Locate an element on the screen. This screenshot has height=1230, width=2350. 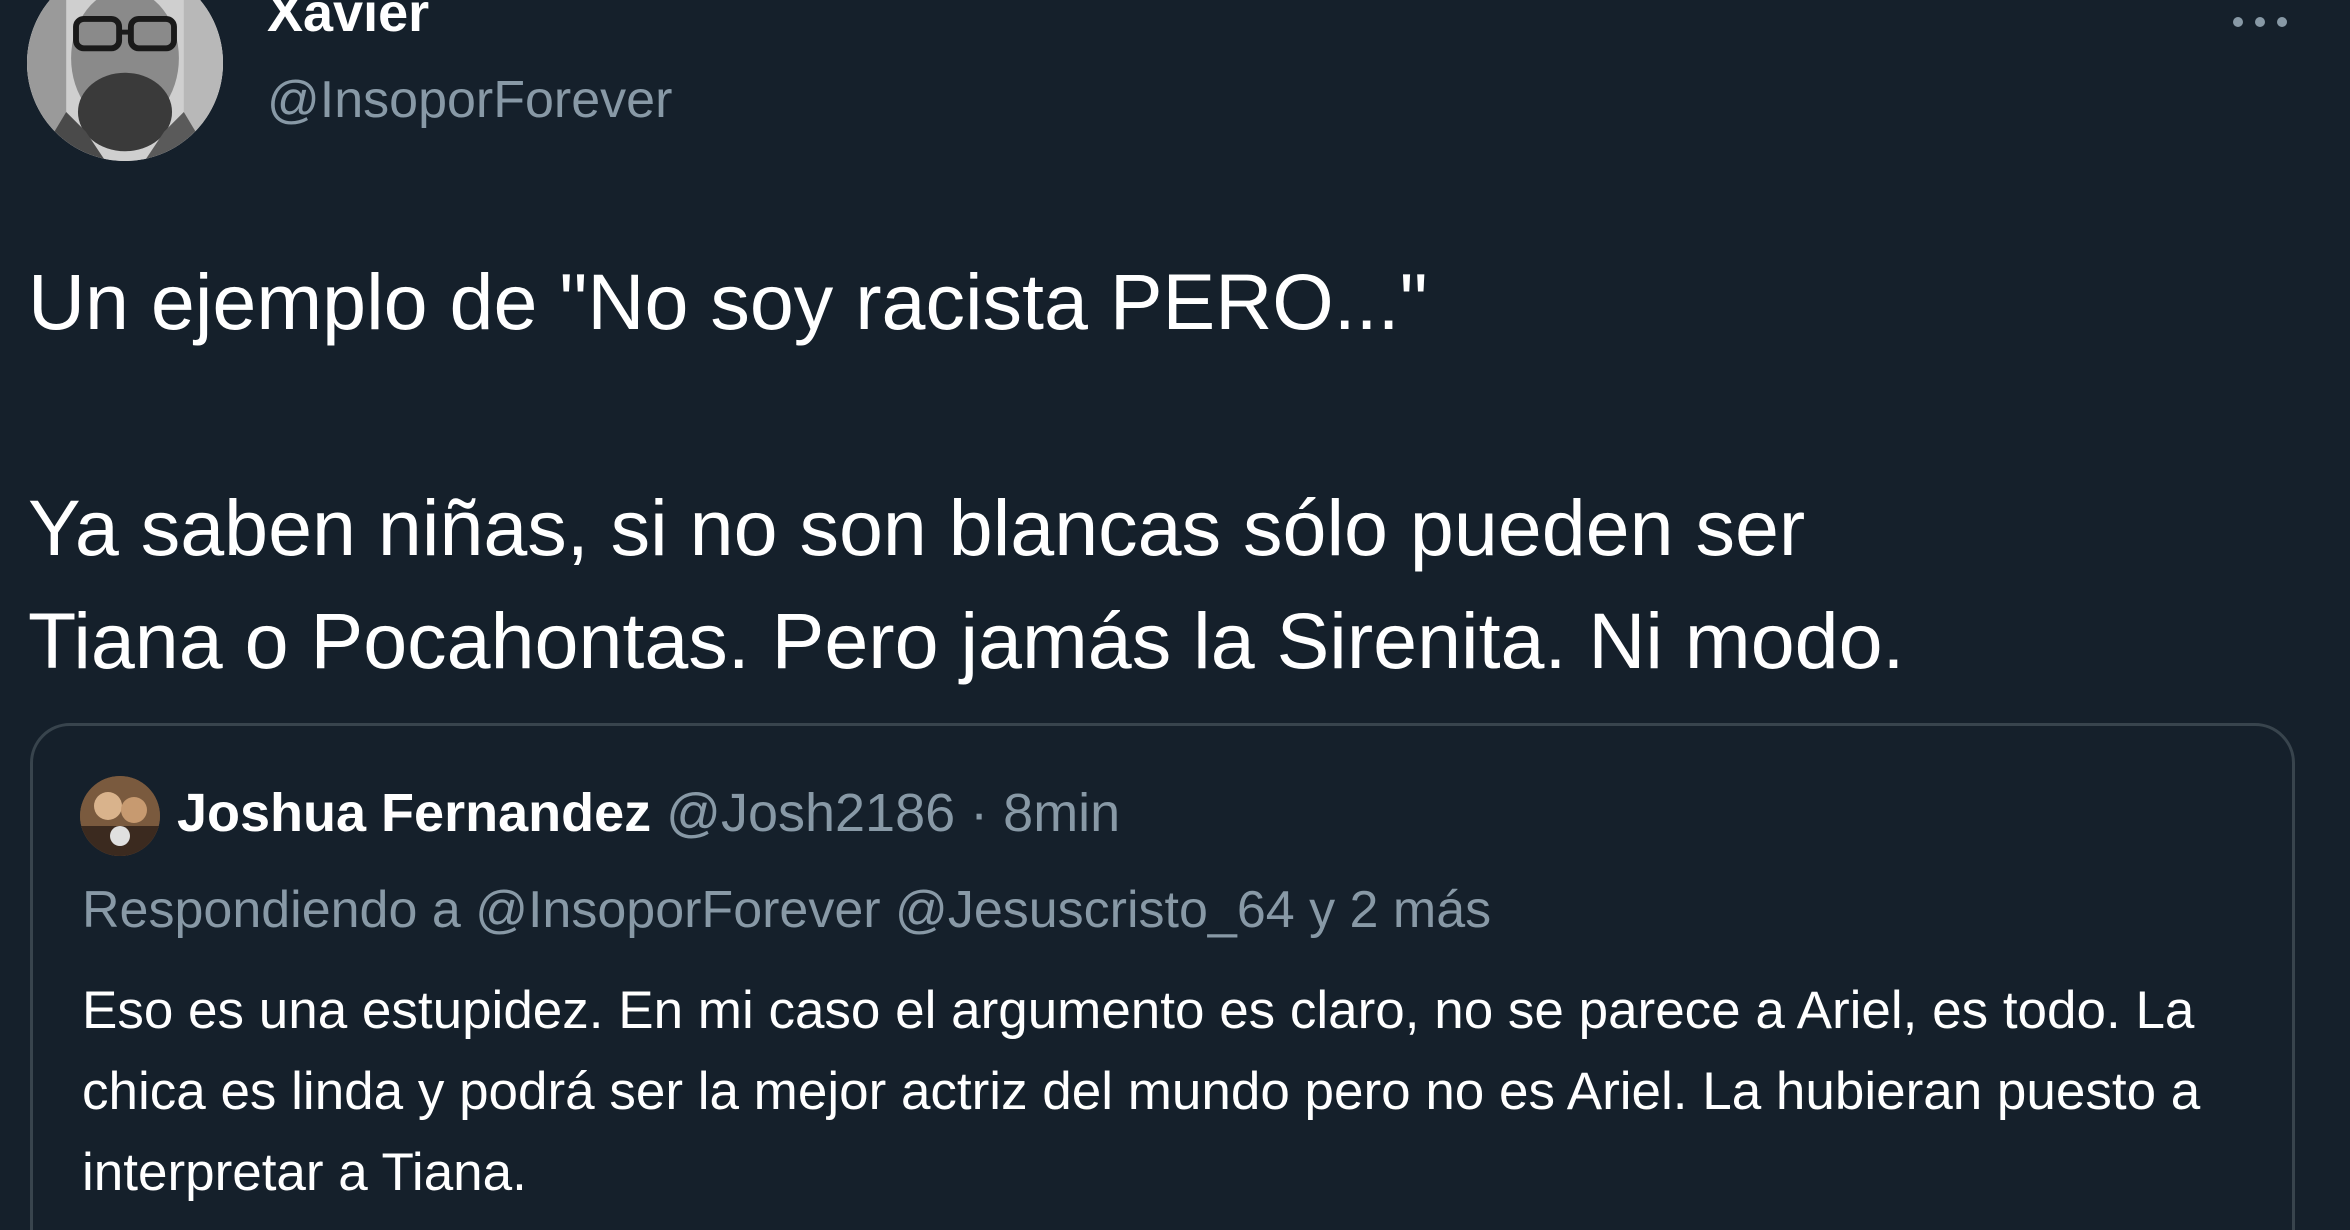
quoted-tweet-time: 8min is located at coordinates (1061, 813).